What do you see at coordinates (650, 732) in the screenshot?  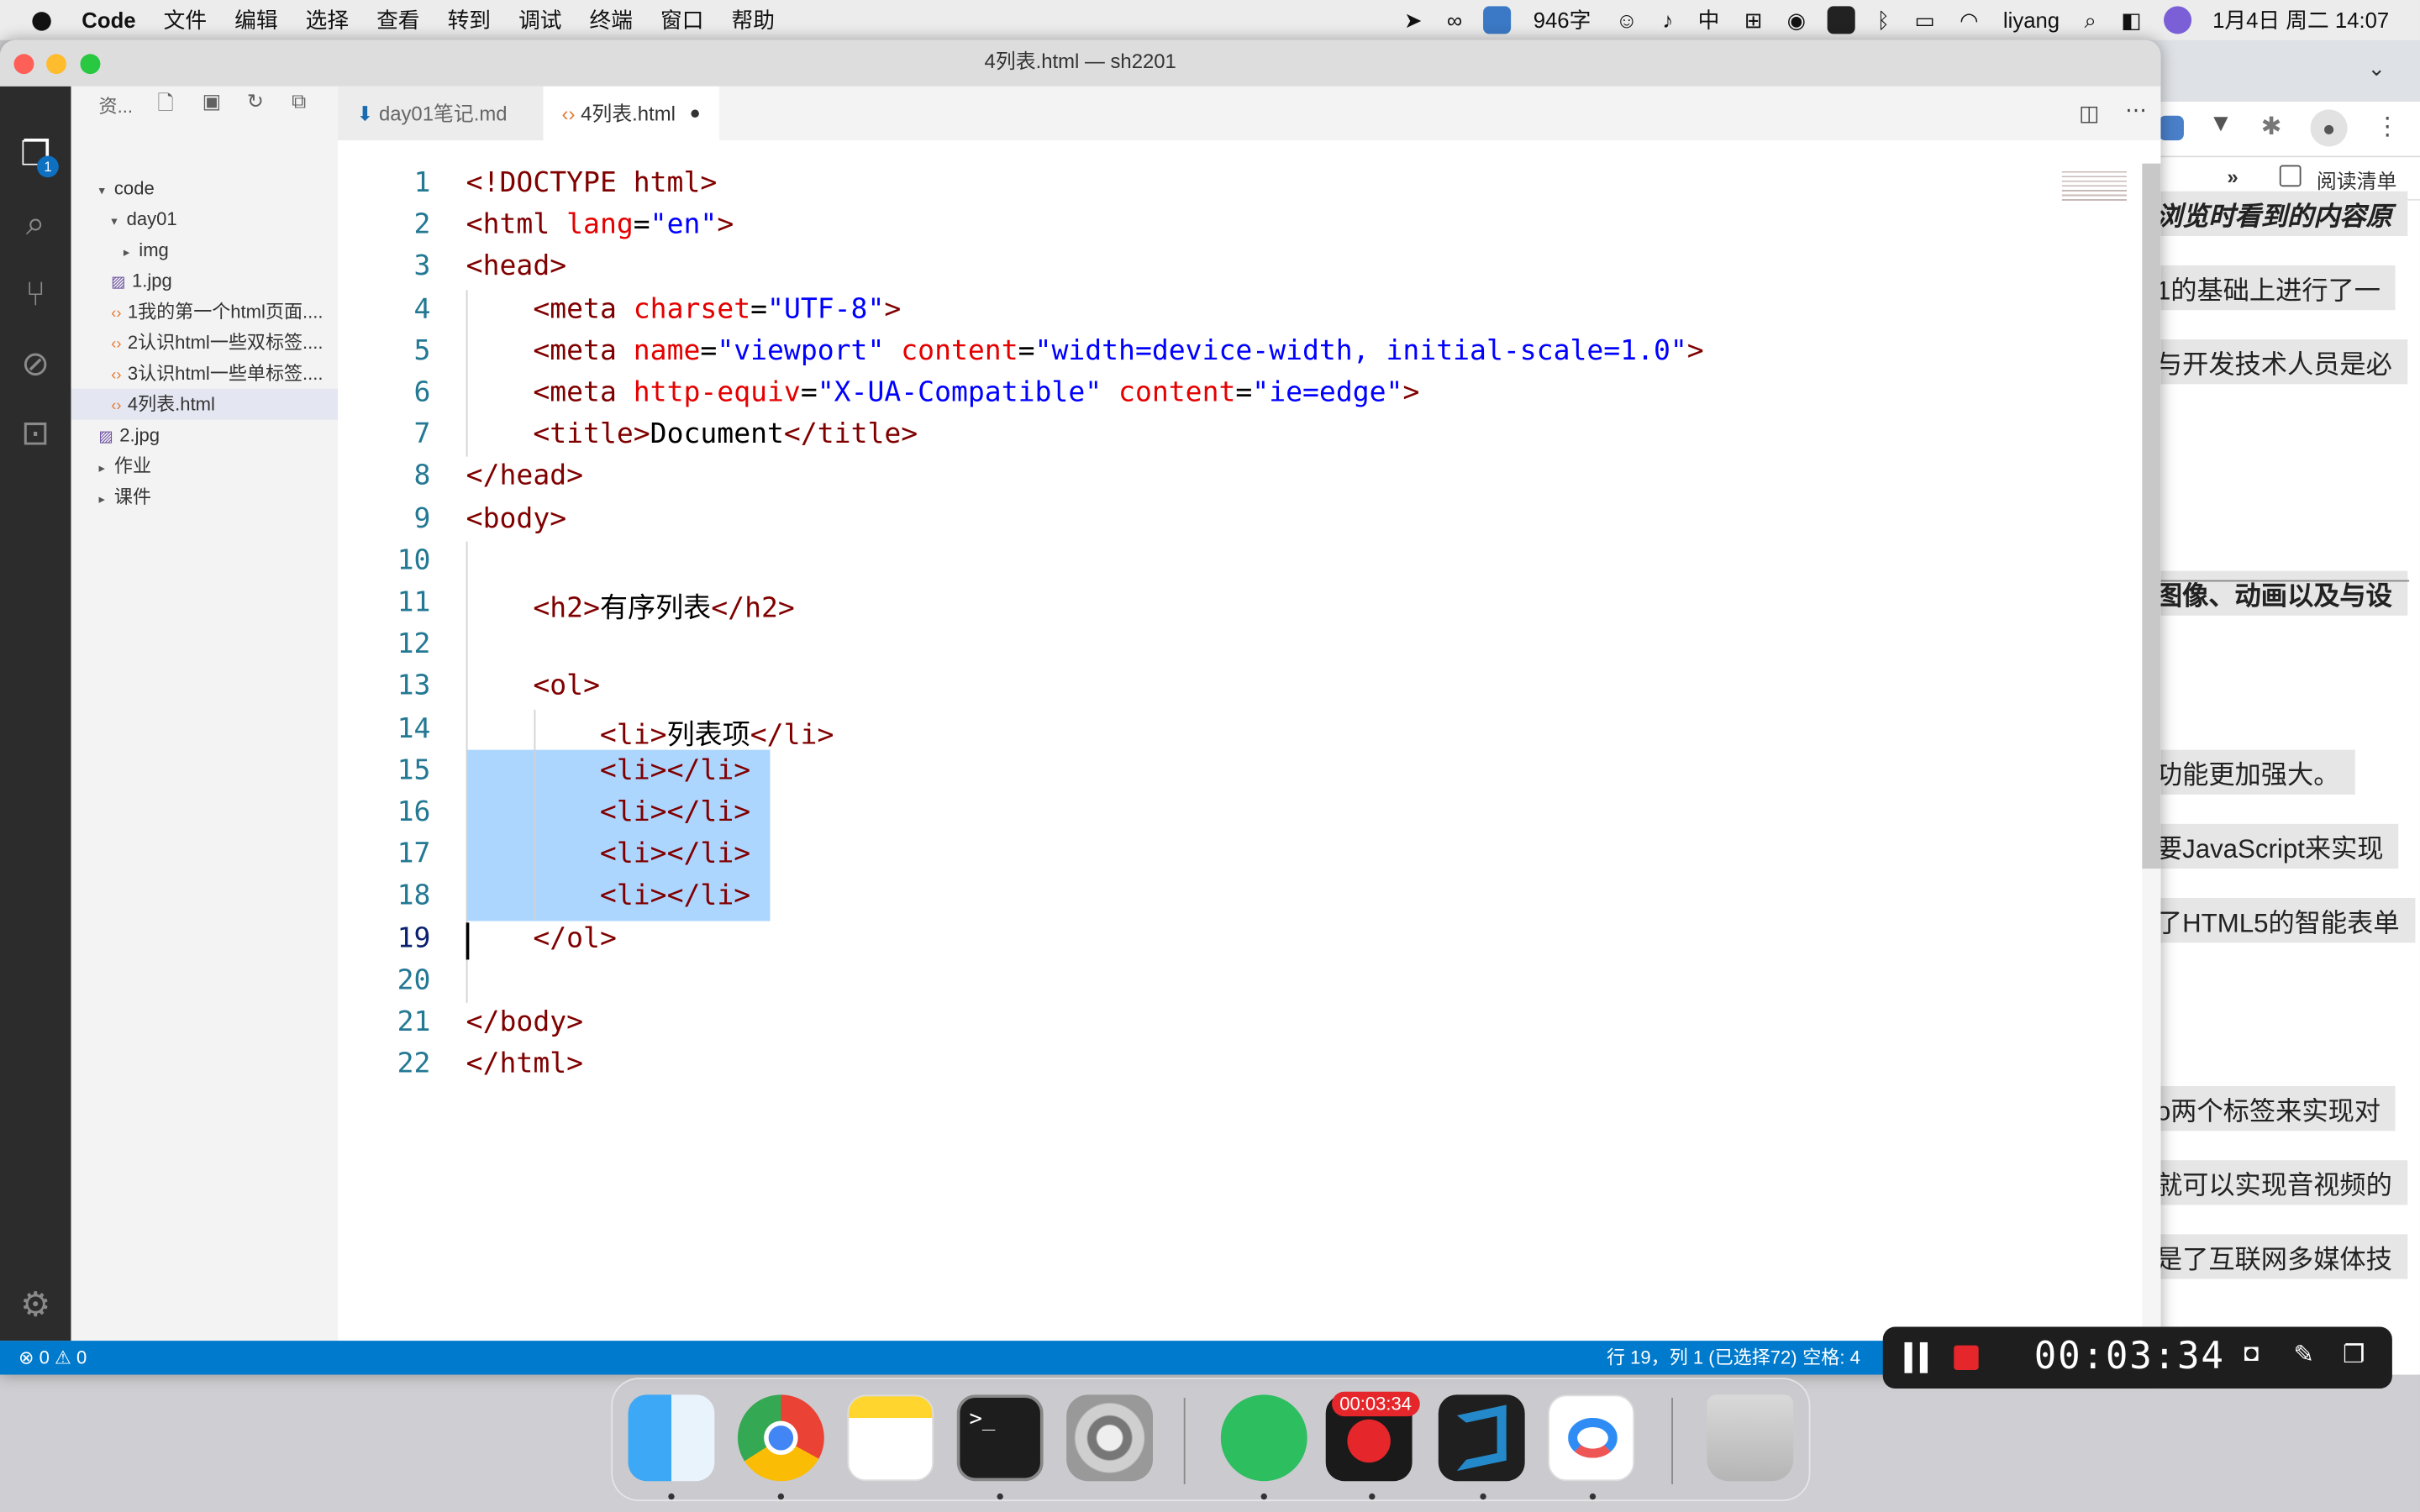 I see `code-line: <li>列表项</li>` at bounding box center [650, 732].